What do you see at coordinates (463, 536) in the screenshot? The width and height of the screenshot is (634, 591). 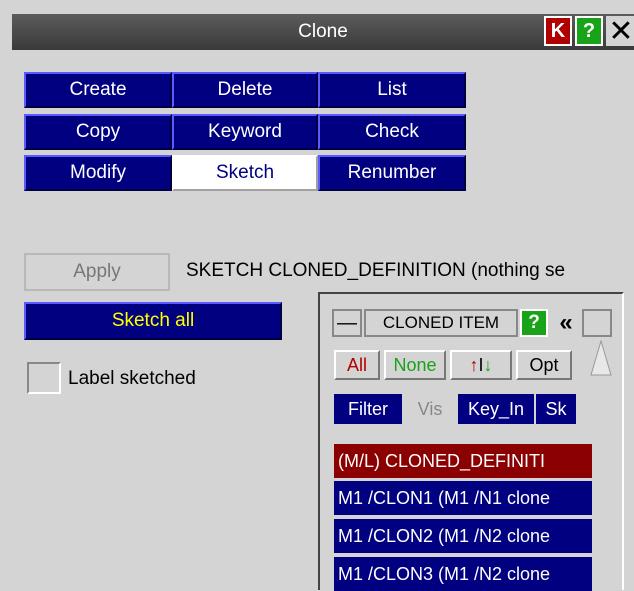 I see `list-item: M1 /CLON2 (M1 /N2 clone` at bounding box center [463, 536].